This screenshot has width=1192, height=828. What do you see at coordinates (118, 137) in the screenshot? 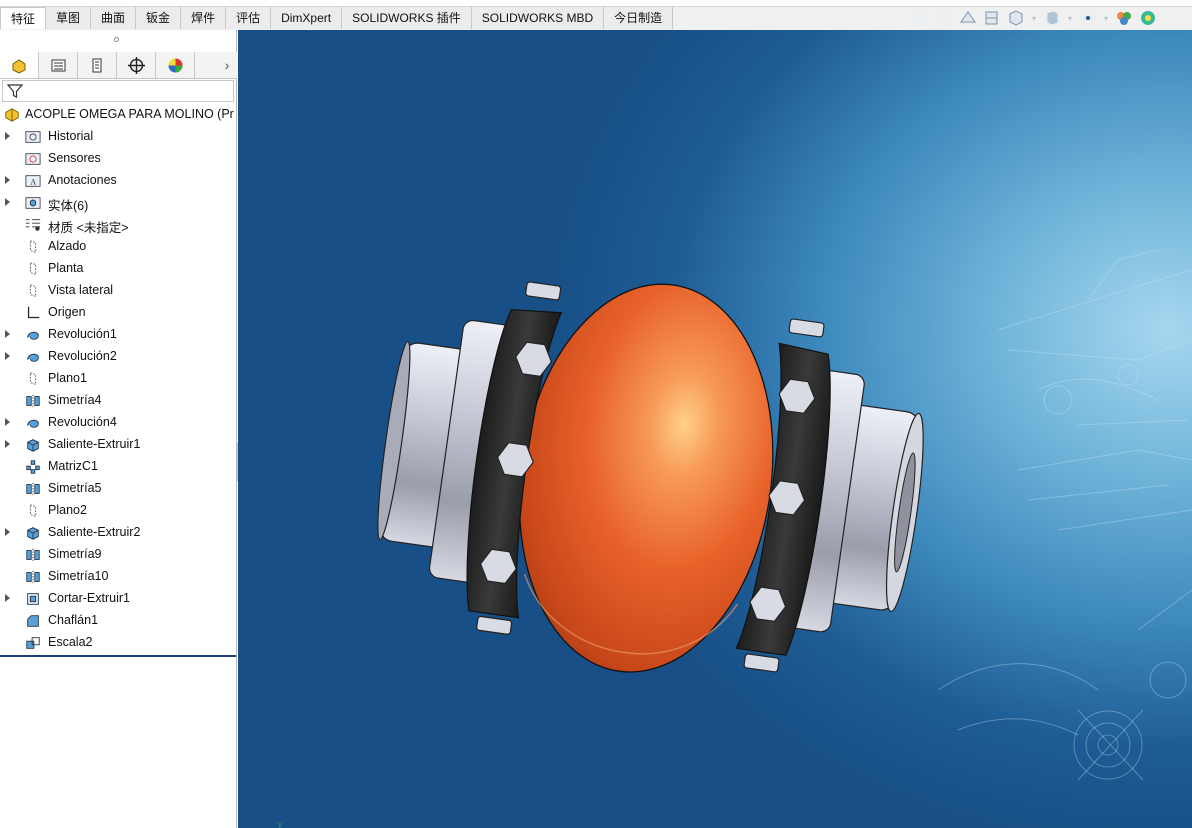
I see `tree-item: Historial` at bounding box center [118, 137].